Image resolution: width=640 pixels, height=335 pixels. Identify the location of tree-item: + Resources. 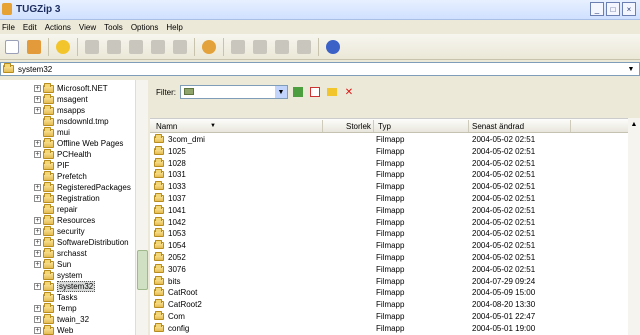
(64, 220).